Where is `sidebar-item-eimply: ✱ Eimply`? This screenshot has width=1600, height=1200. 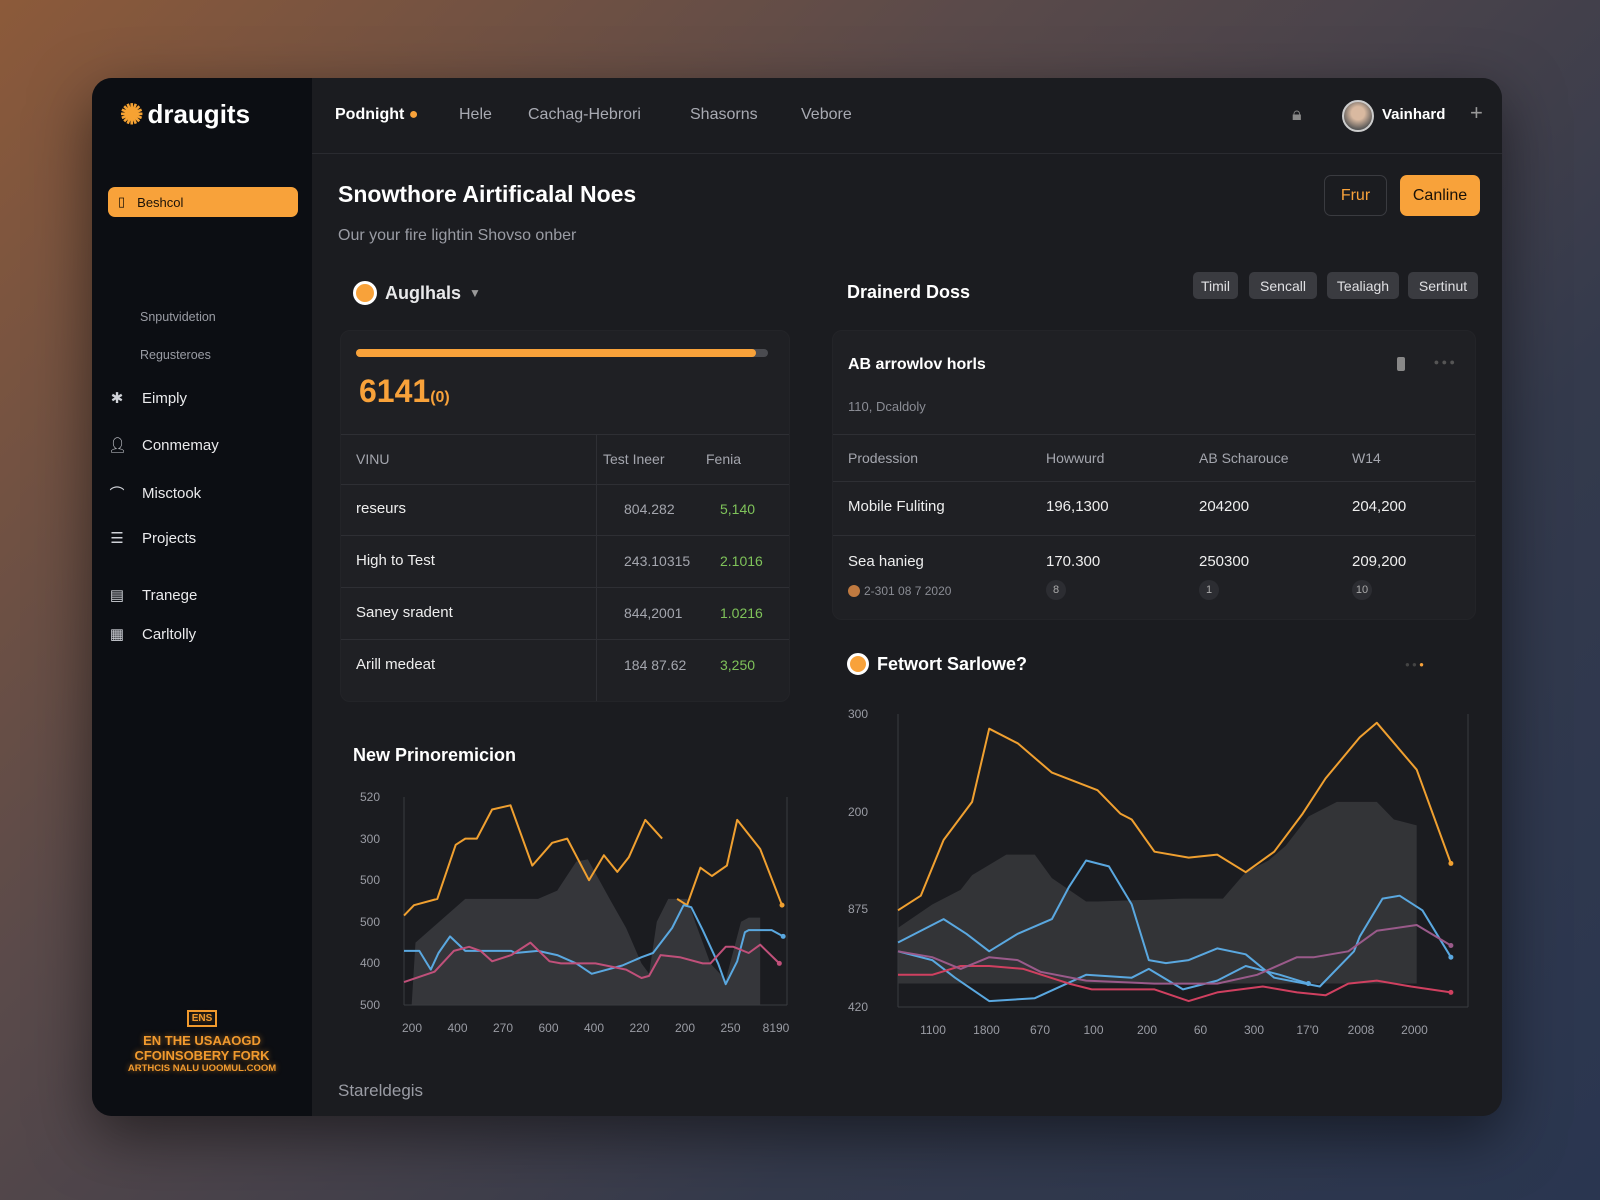 sidebar-item-eimply: ✱ Eimply is located at coordinates (147, 398).